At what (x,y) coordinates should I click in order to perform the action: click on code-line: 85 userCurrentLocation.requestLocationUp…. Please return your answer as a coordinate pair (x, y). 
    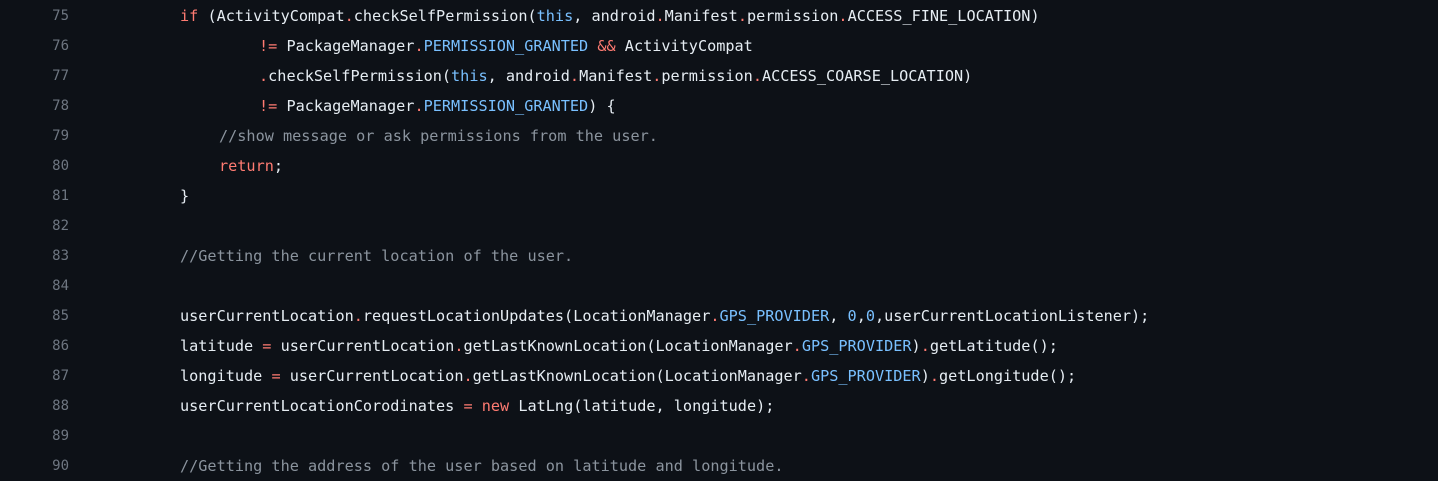
    Looking at the image, I should click on (719, 316).